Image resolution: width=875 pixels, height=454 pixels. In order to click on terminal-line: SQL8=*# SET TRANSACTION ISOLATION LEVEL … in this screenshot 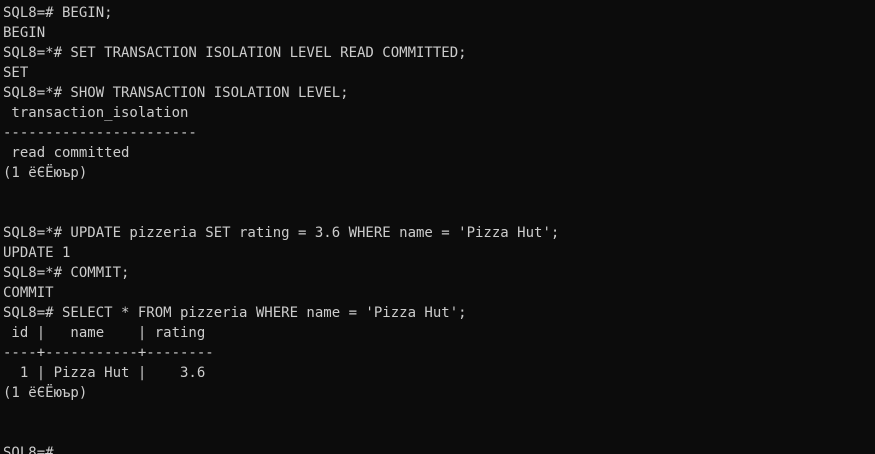, I will do `click(235, 53)`.